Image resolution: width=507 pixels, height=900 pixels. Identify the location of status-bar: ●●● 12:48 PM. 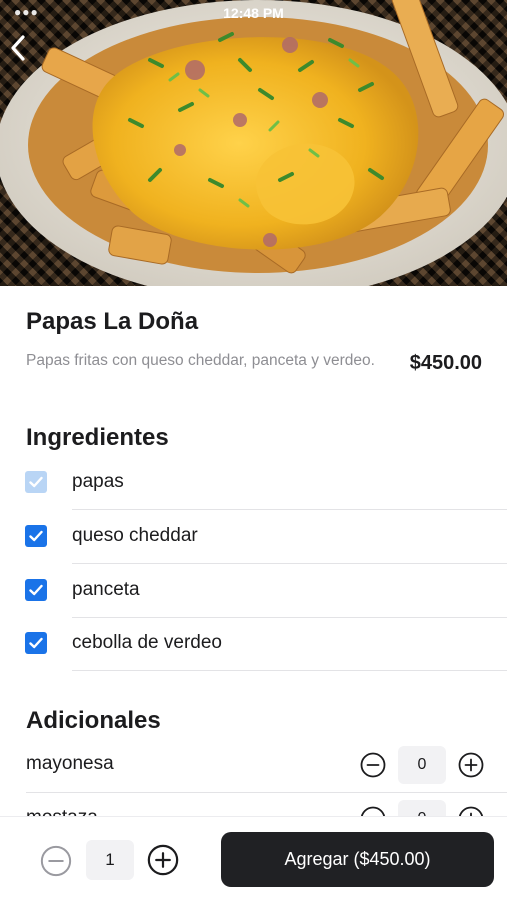
(253, 14).